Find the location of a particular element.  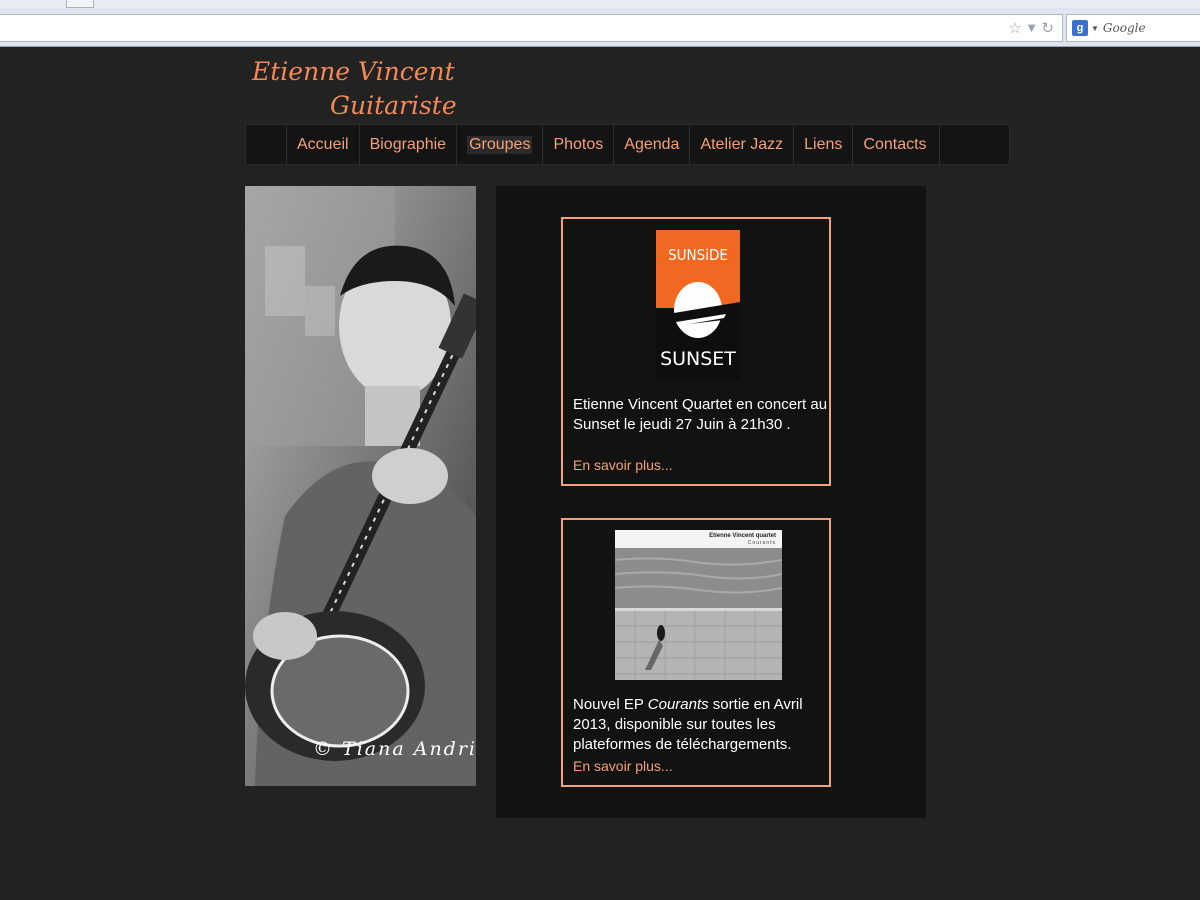

dropdown-arrow-icon: ▼ is located at coordinates (1032, 28).